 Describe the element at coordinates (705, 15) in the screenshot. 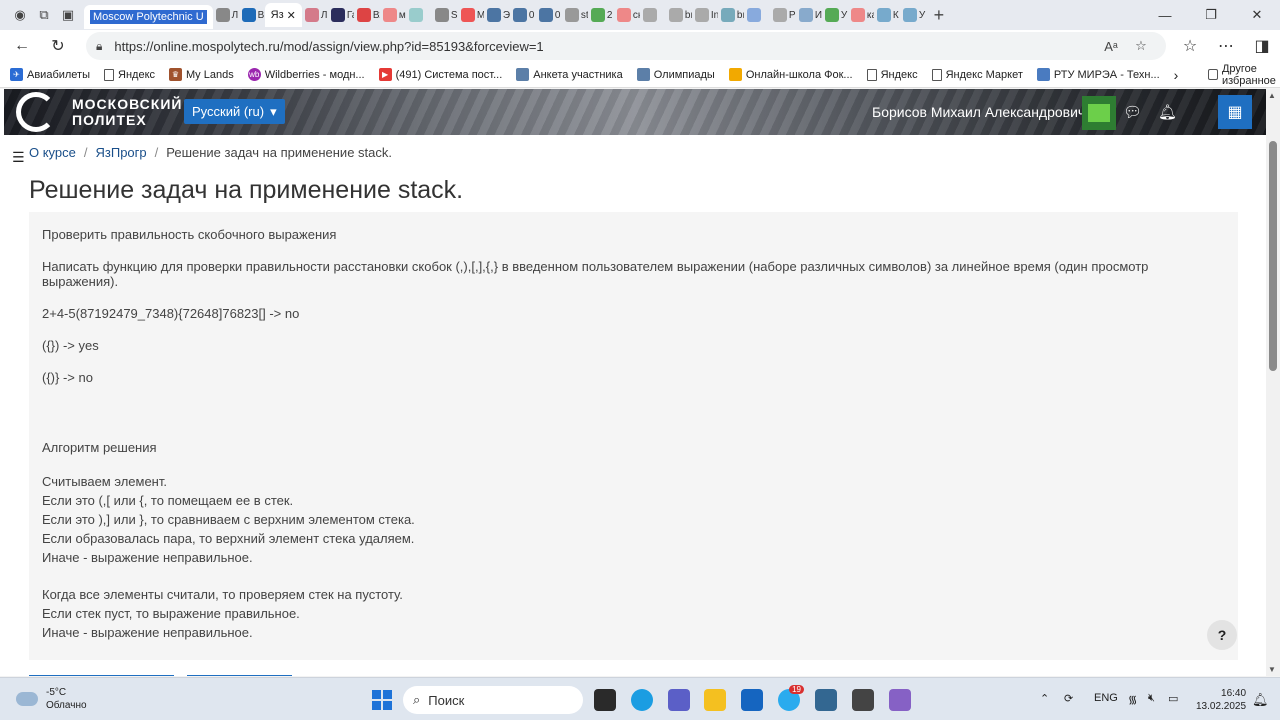

I see `tab-item: In` at that location.